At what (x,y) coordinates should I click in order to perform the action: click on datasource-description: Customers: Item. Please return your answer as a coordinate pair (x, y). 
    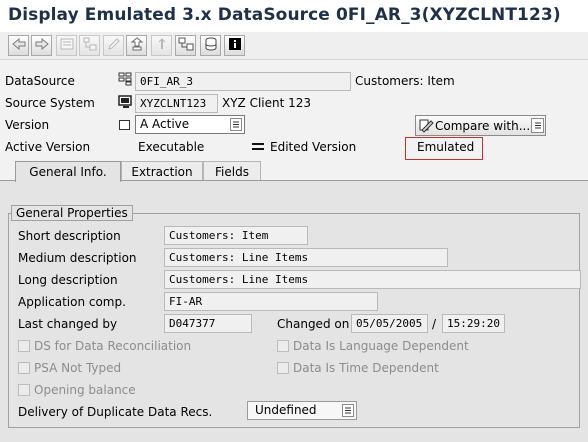
    Looking at the image, I should click on (405, 81).